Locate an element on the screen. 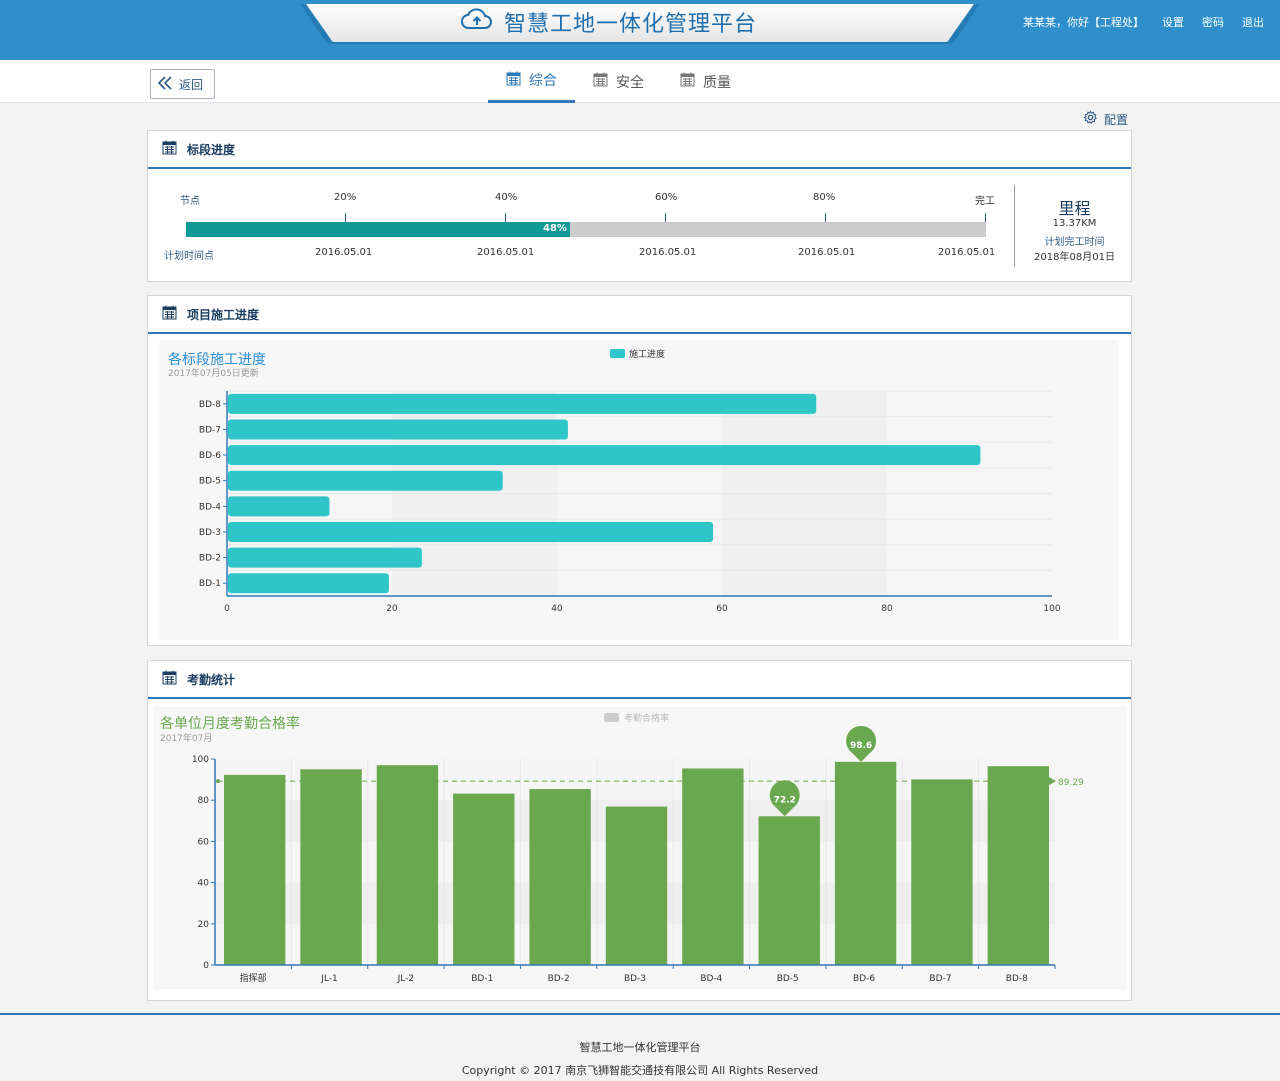  gear-icon is located at coordinates (1090, 119).